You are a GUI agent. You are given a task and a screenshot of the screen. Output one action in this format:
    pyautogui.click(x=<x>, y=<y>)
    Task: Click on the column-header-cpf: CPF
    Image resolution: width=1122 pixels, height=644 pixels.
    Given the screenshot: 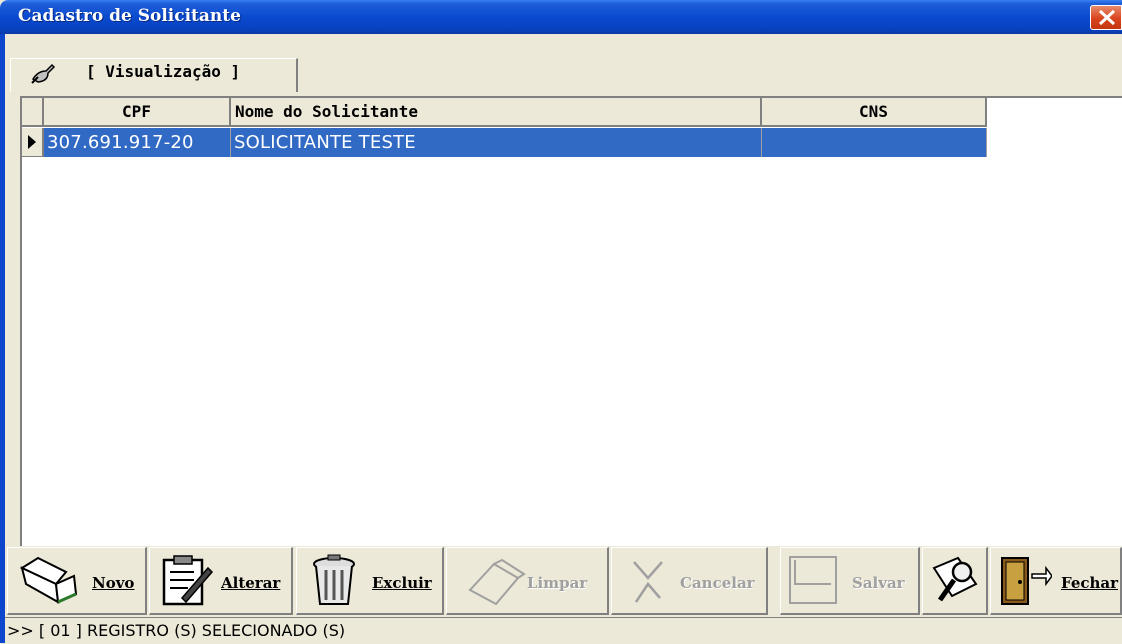 What is the action you would take?
    pyautogui.click(x=137, y=112)
    